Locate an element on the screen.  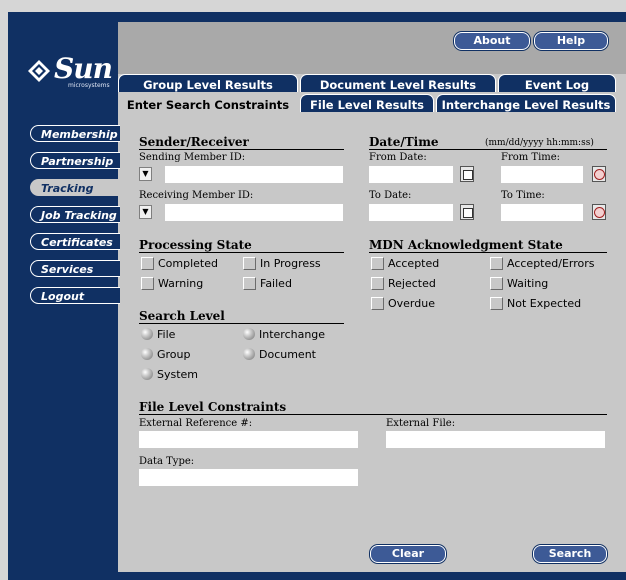
nav-membership: Membership is located at coordinates (75, 133).